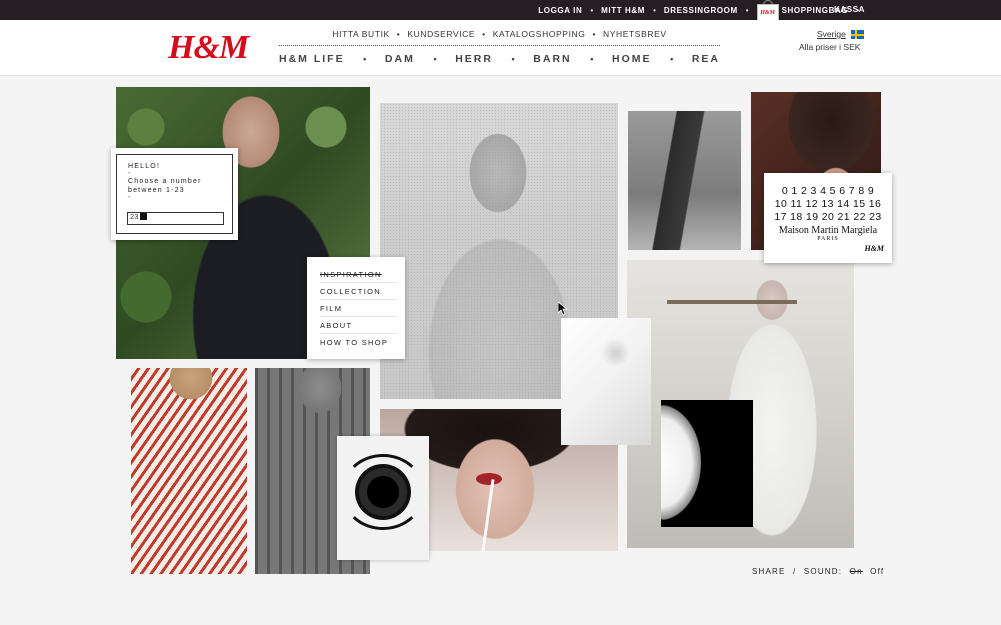 This screenshot has height=625, width=1001. Describe the element at coordinates (623, 10) in the screenshot. I see `my-hm-link: MITT H&M` at that location.